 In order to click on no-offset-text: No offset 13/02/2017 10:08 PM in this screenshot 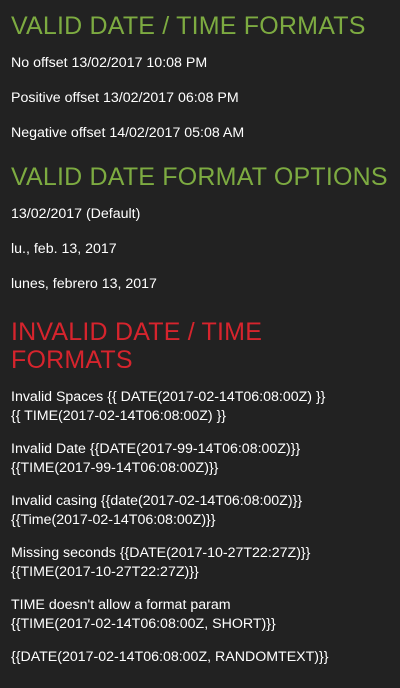, I will do `click(109, 63)`.